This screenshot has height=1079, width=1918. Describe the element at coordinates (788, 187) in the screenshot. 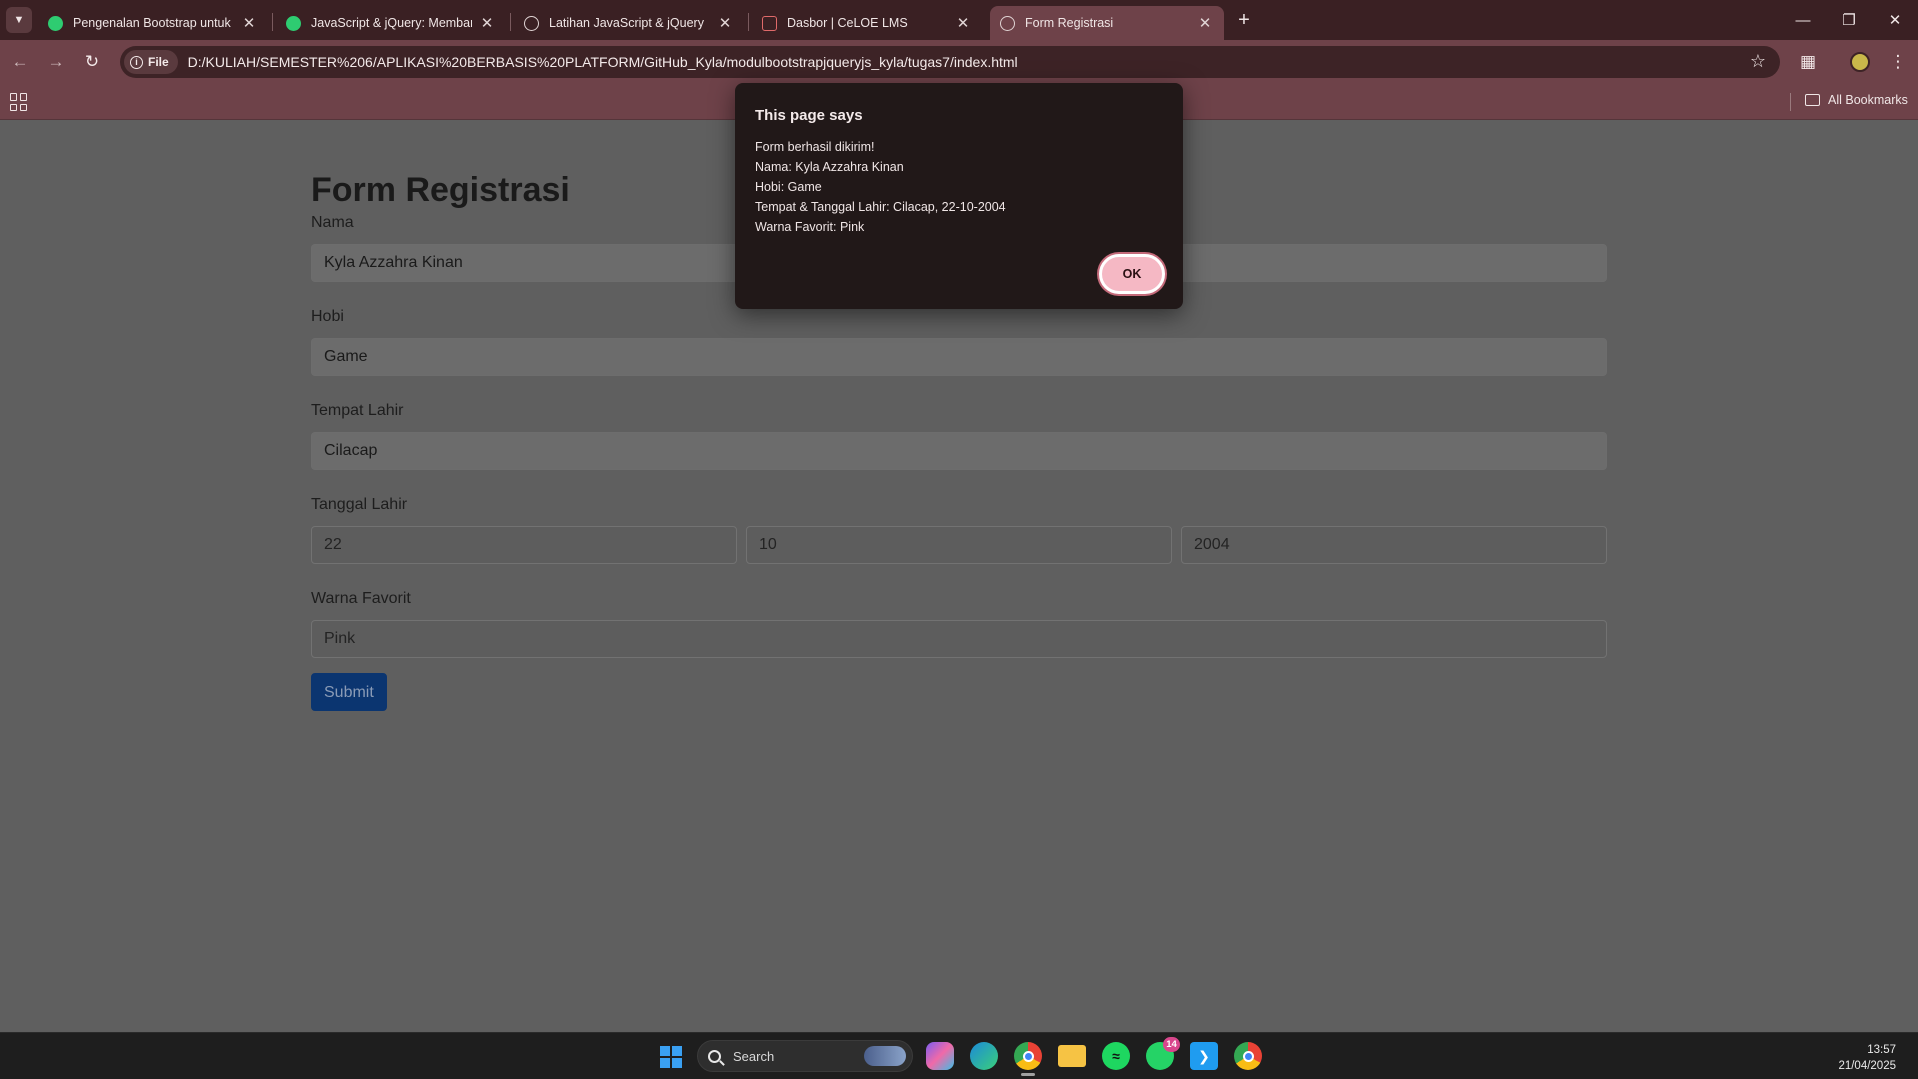

I see `alert-line: Hobi: Game` at that location.